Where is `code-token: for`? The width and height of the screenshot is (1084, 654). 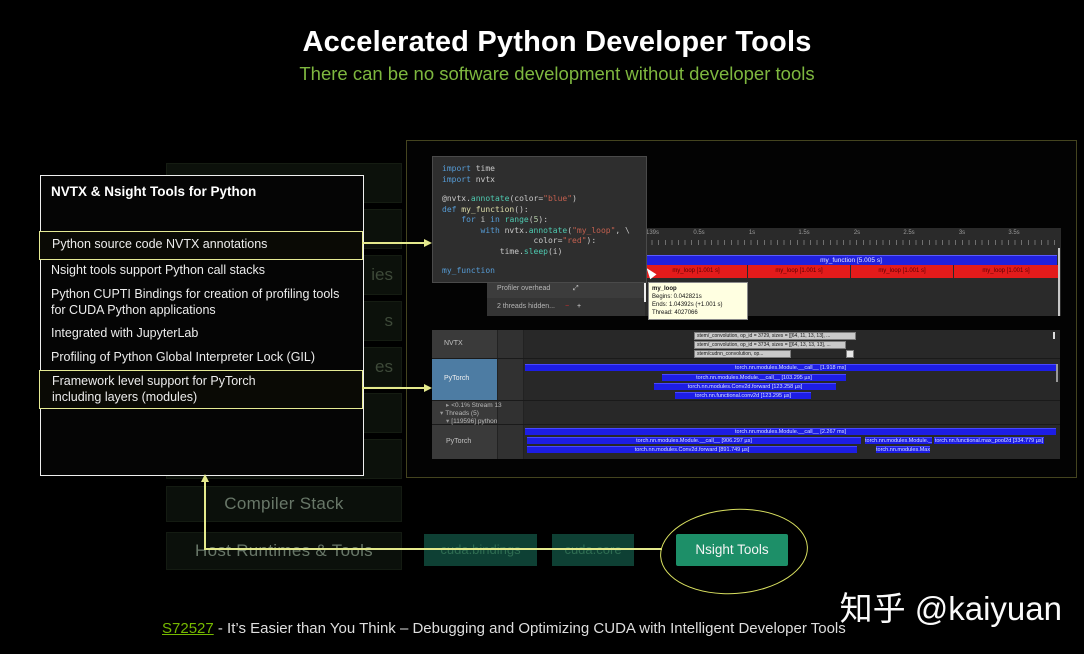 code-token: for is located at coordinates (468, 219).